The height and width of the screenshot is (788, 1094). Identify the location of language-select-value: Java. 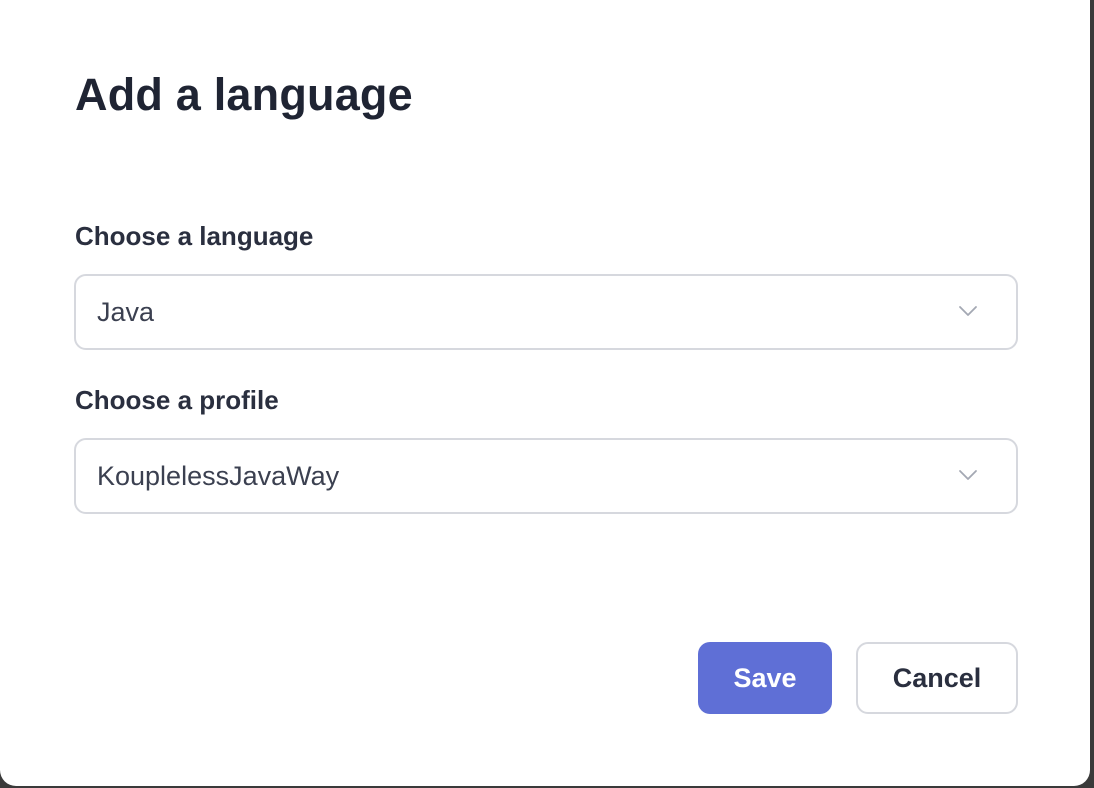
(126, 312).